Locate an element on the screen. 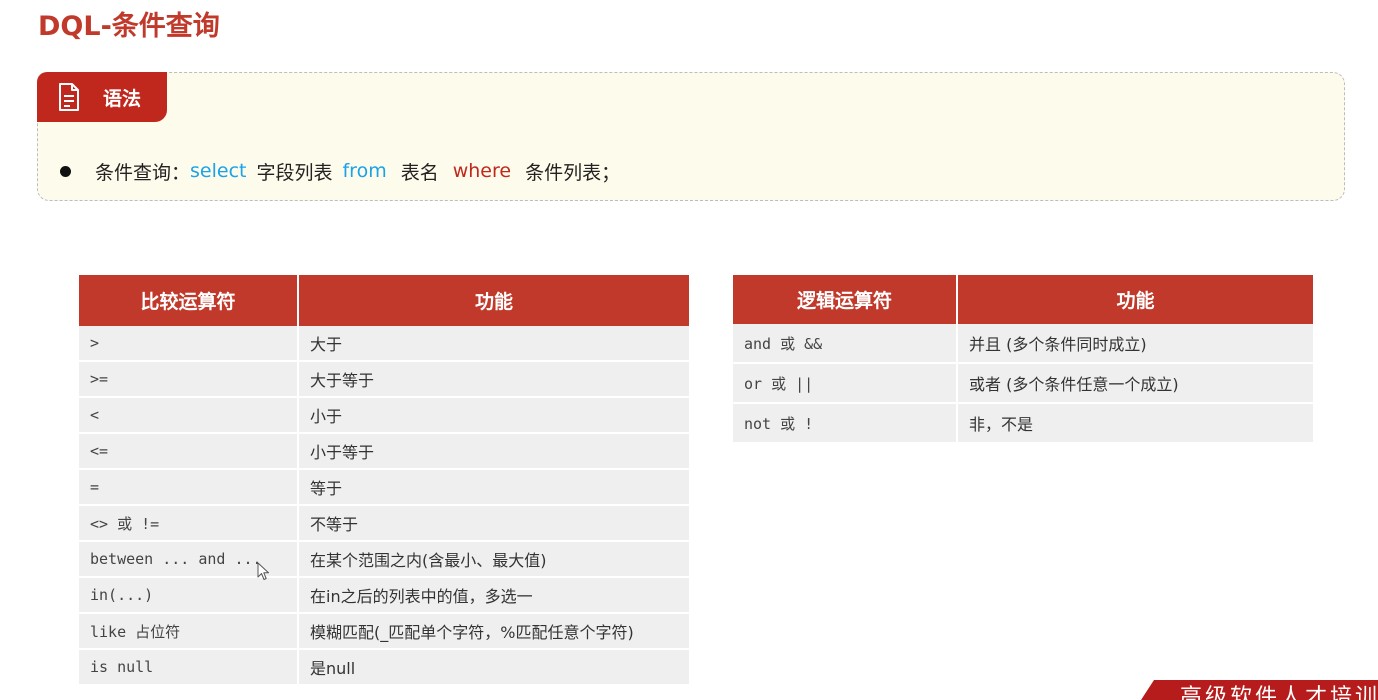 The height and width of the screenshot is (700, 1378). operator-cell: = is located at coordinates (188, 488).